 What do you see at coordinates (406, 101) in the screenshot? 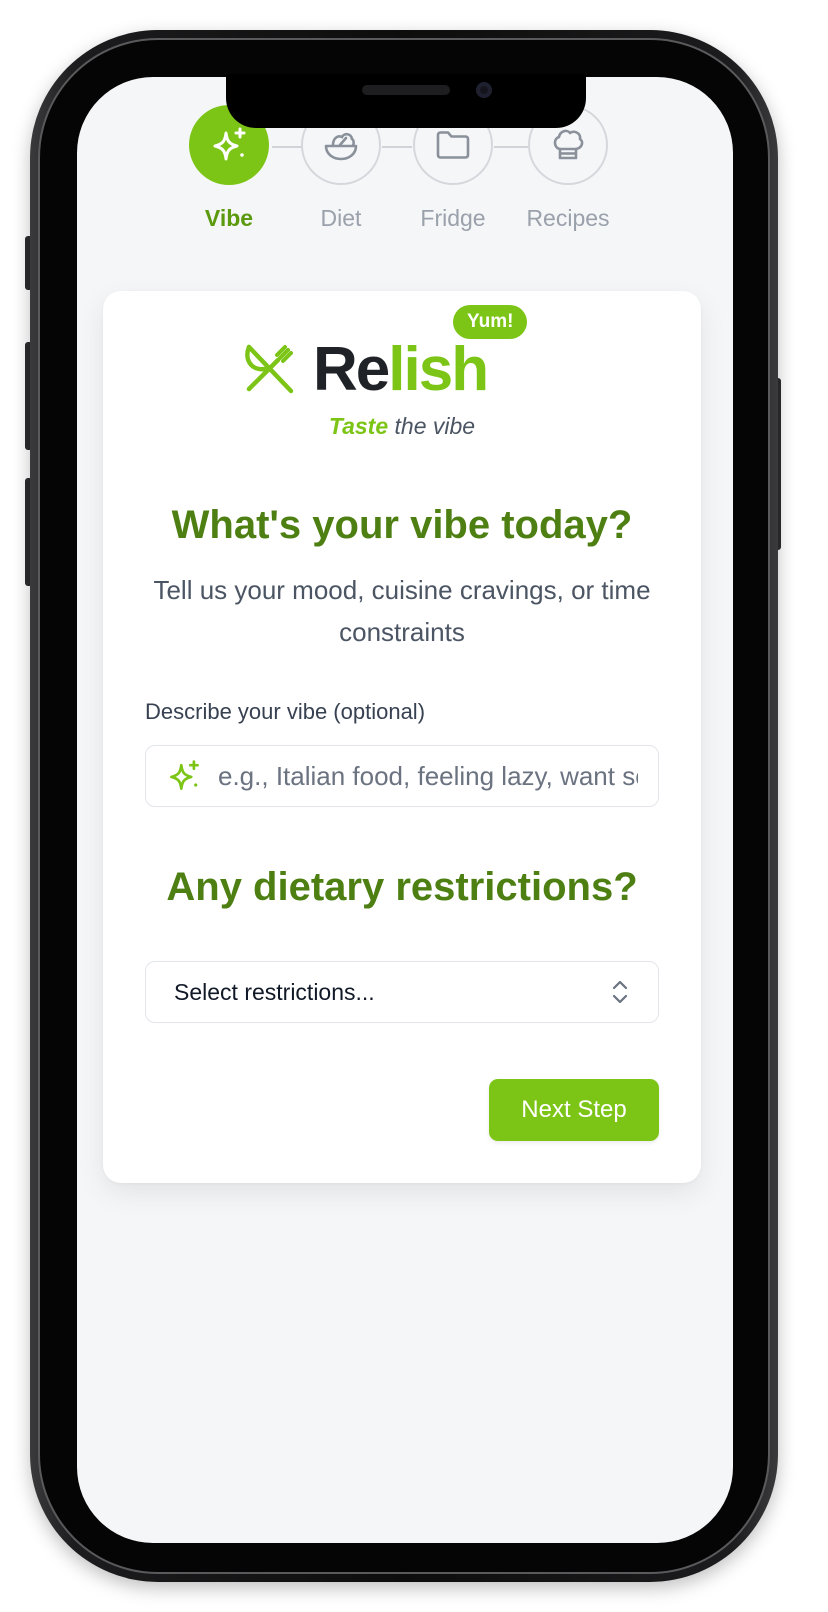
I see `device-notch` at bounding box center [406, 101].